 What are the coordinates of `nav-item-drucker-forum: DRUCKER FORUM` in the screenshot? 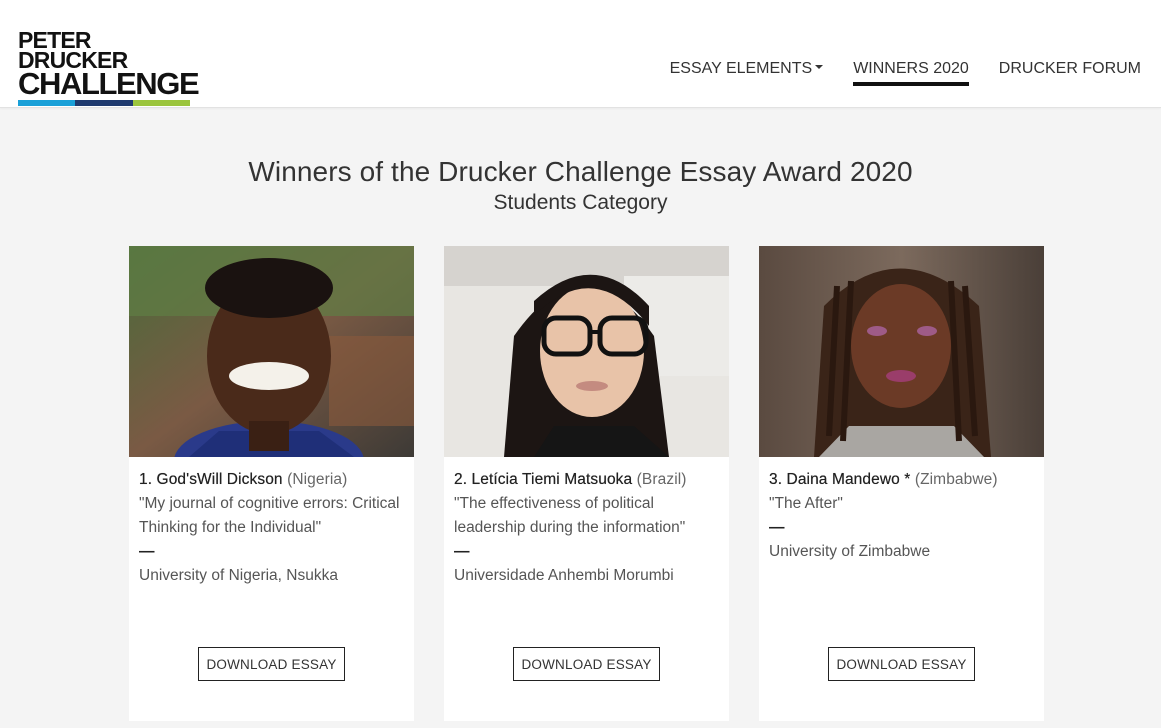 It's located at (1070, 72).